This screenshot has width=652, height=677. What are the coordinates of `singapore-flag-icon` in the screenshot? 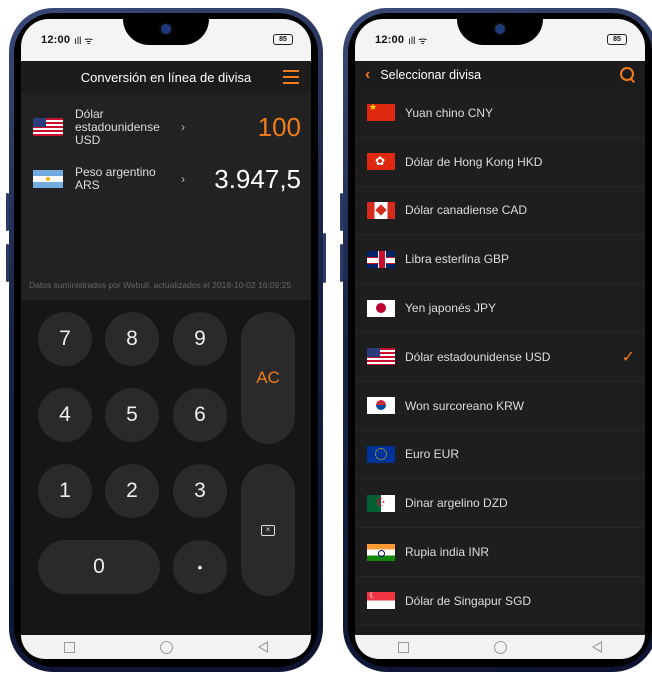 It's located at (381, 601).